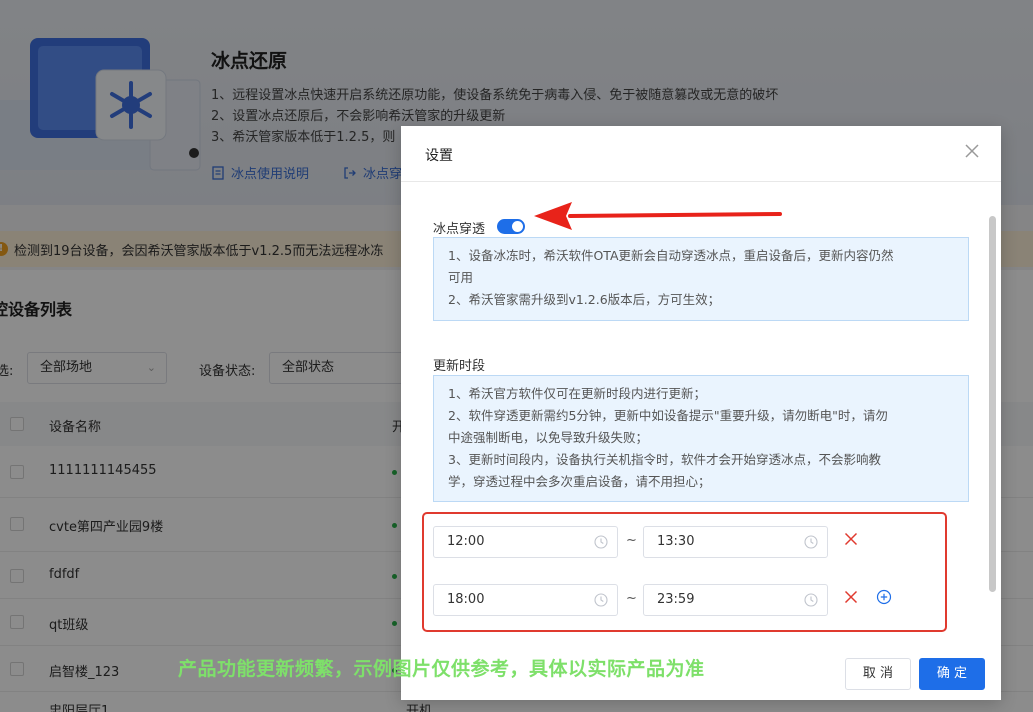  What do you see at coordinates (884, 597) in the screenshot?
I see `add-range-icon` at bounding box center [884, 597].